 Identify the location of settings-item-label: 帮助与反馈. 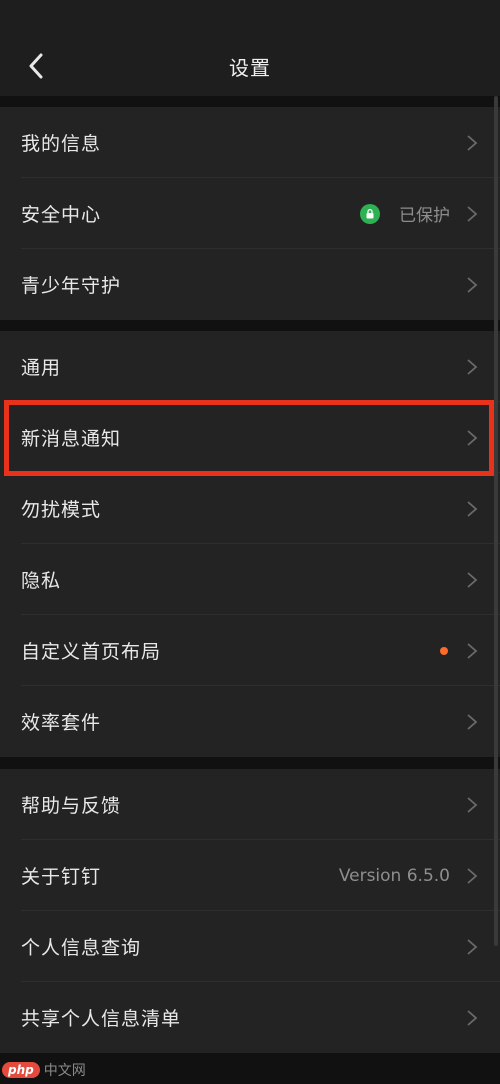
(71, 806).